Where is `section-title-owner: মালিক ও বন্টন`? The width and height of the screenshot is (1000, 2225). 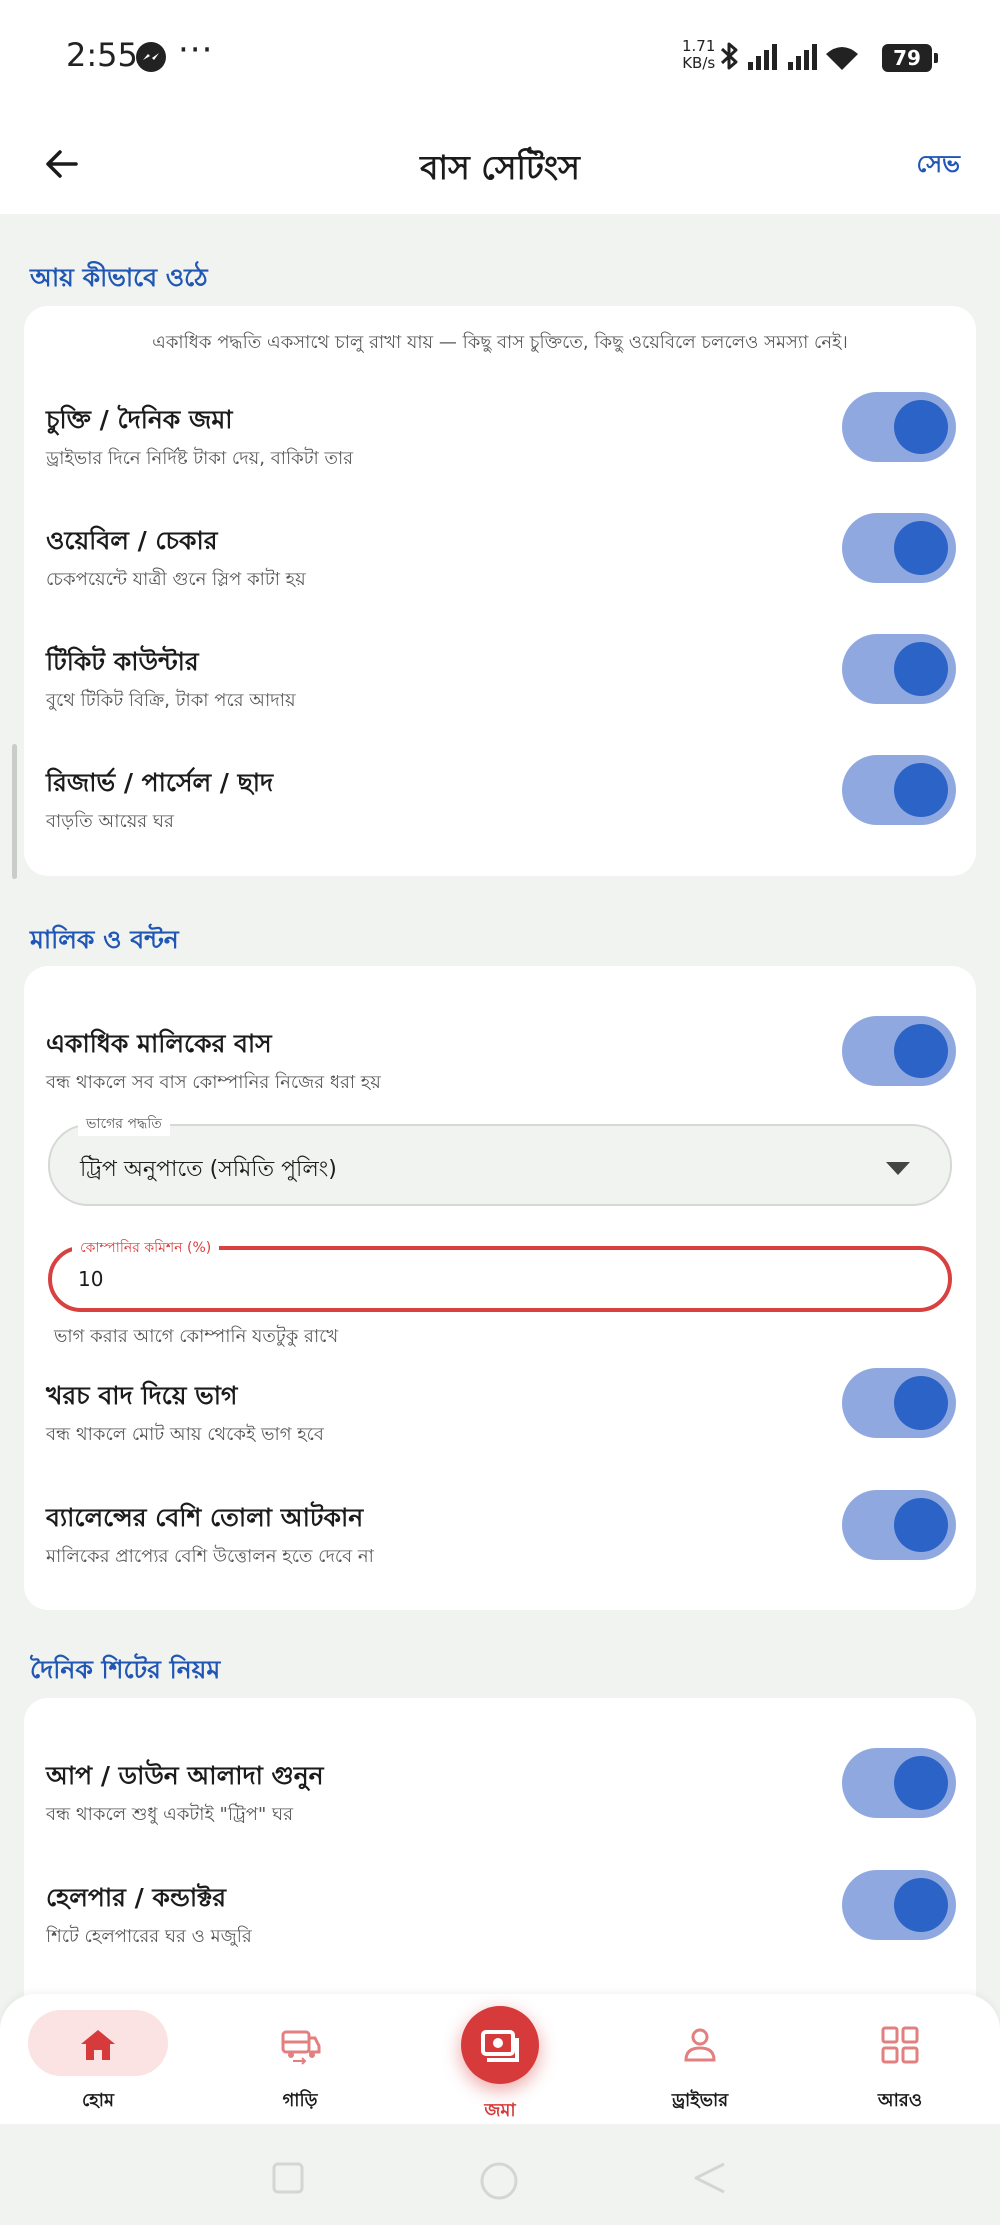
section-title-owner: মালিক ও বন্টন is located at coordinates (104, 939).